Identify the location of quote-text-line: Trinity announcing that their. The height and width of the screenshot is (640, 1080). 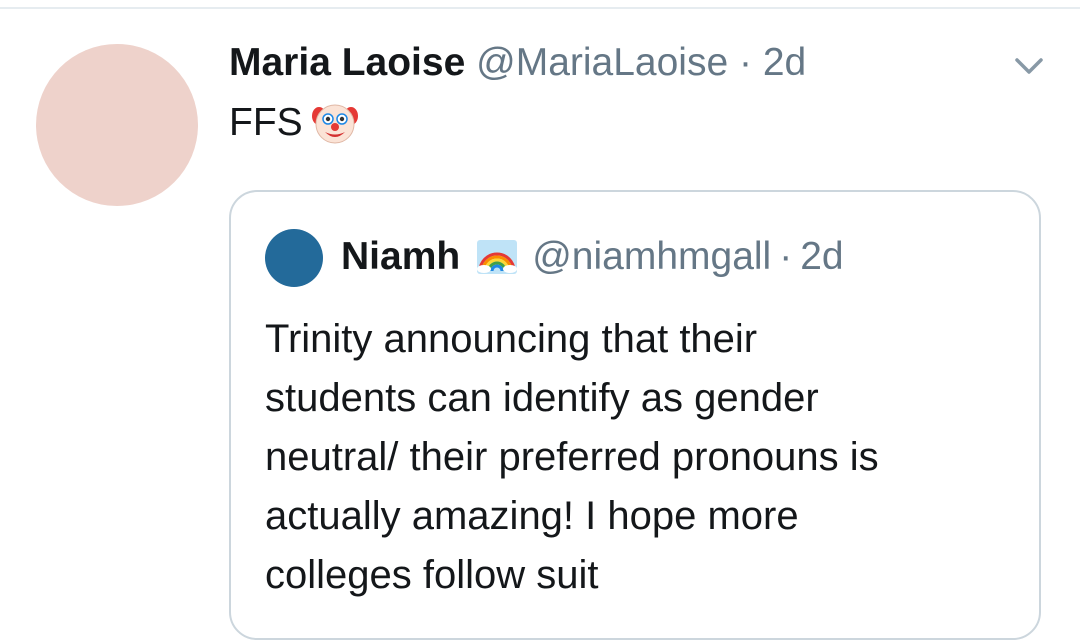
(511, 339).